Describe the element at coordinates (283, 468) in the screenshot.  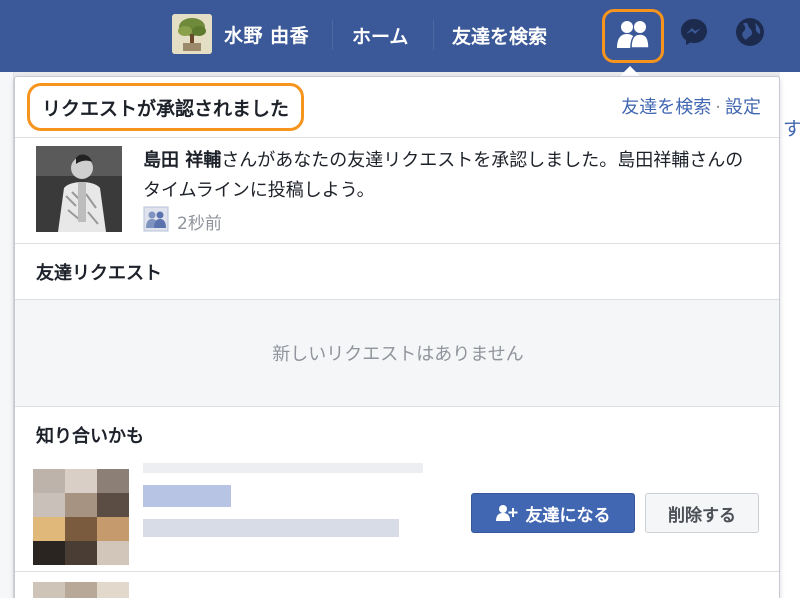
I see `pymk-blur-smudge` at that location.